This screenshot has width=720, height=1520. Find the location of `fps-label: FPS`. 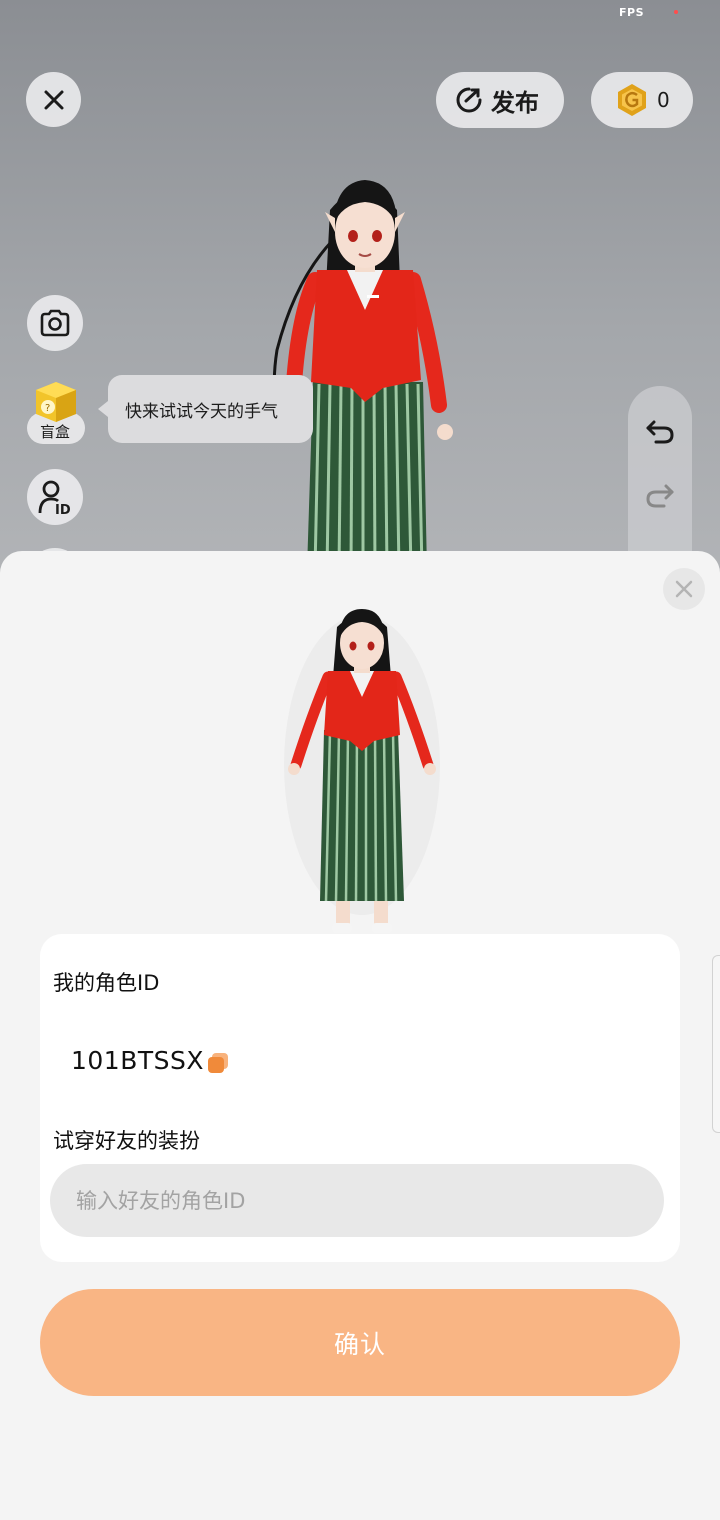

fps-label: FPS is located at coordinates (631, 12).